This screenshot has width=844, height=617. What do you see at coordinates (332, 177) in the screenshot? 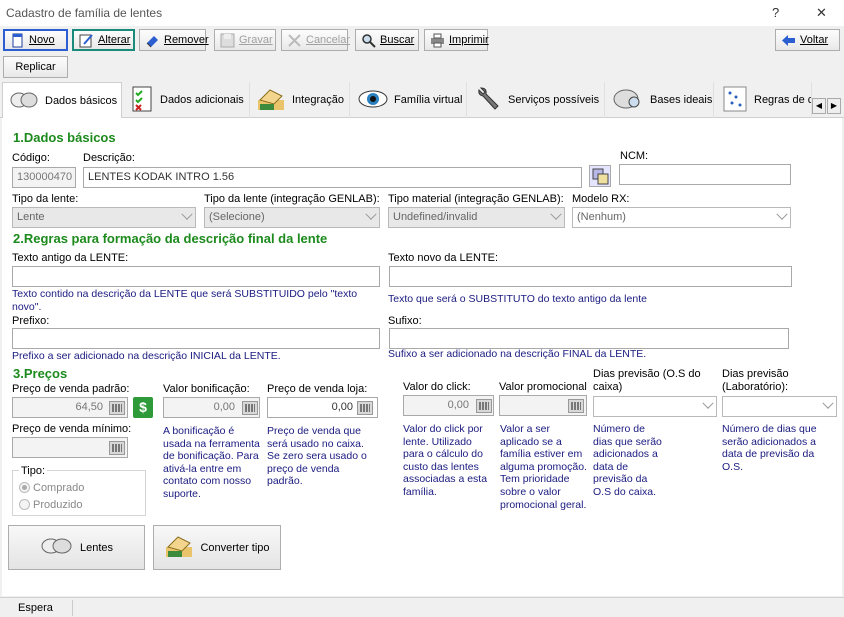
I see `descricao-field: LENTES KODAK INTRO 1.56` at bounding box center [332, 177].